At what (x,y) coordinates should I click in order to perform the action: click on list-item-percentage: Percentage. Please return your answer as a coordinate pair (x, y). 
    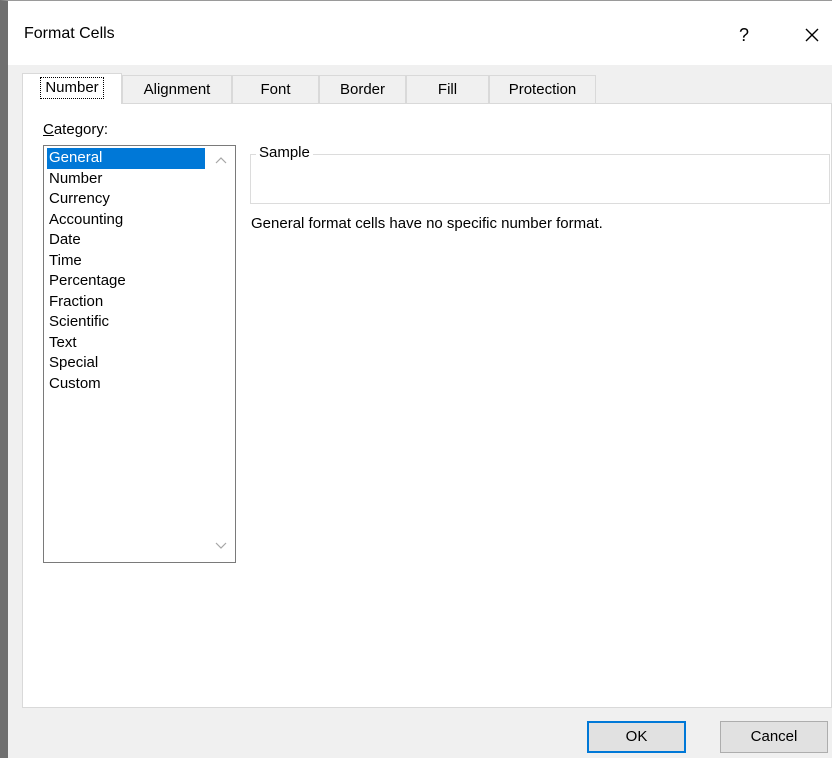
    Looking at the image, I should click on (126, 281).